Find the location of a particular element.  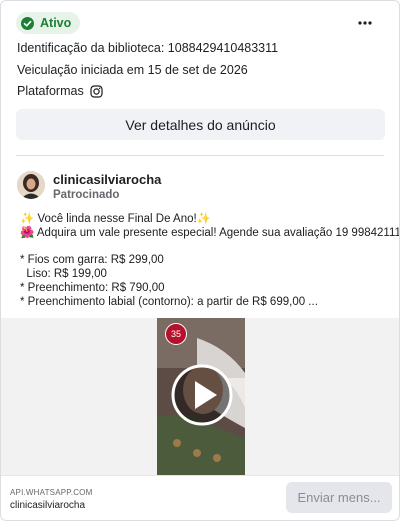

link-title: clinicasilviarocha is located at coordinates (47, 505).